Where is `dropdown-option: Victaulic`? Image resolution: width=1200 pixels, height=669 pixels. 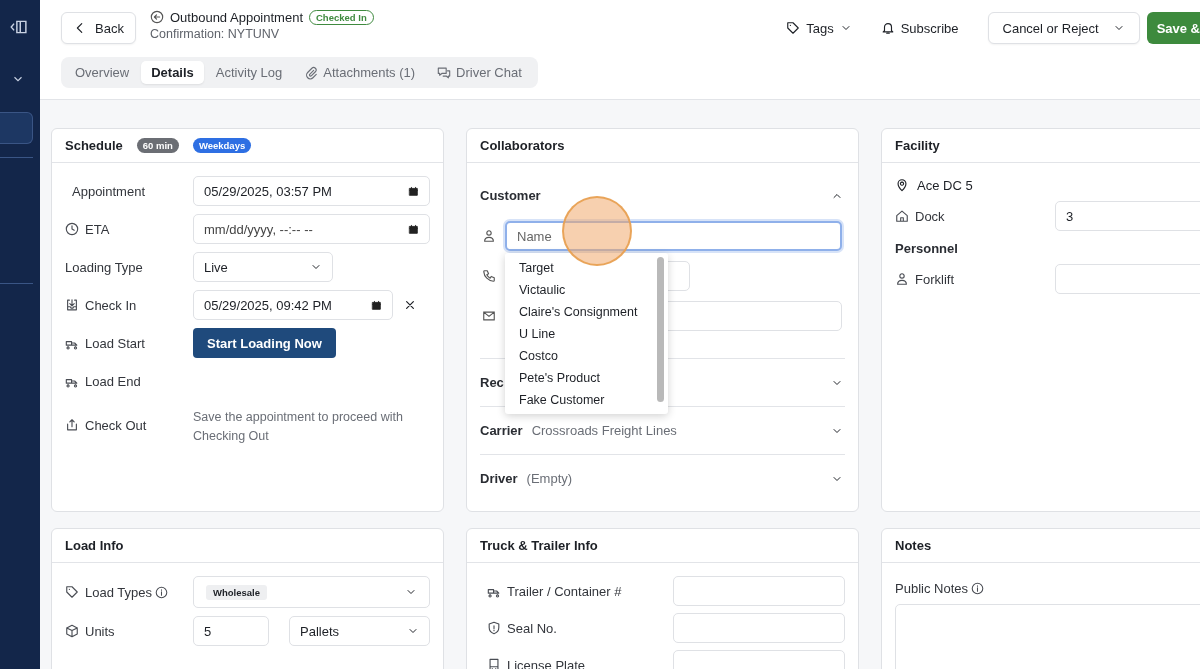 dropdown-option: Victaulic is located at coordinates (586, 290).